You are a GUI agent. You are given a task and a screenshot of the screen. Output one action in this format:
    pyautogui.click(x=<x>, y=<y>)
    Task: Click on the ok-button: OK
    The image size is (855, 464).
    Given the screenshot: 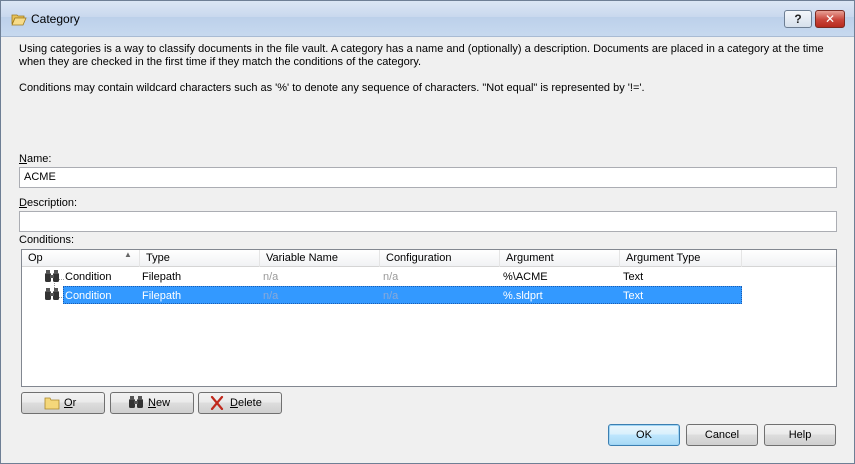 What is the action you would take?
    pyautogui.click(x=644, y=435)
    